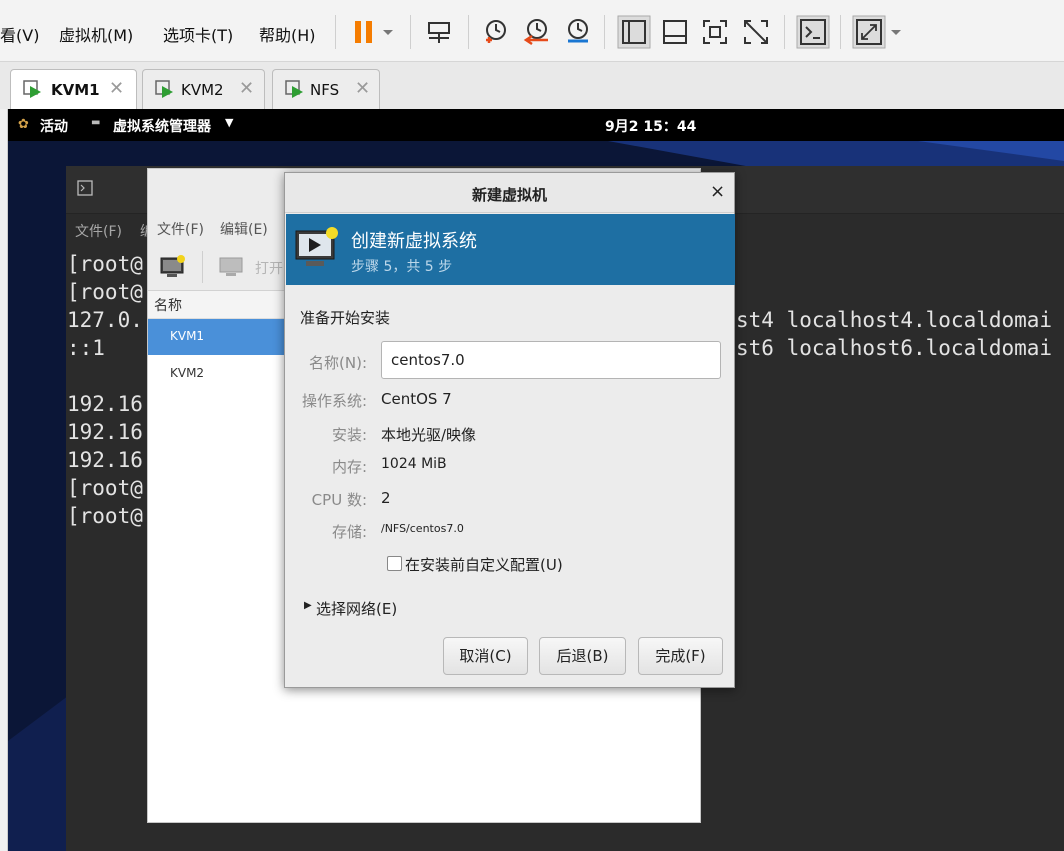  I want to click on terminal-menu-file: 文件(F), so click(98, 231).